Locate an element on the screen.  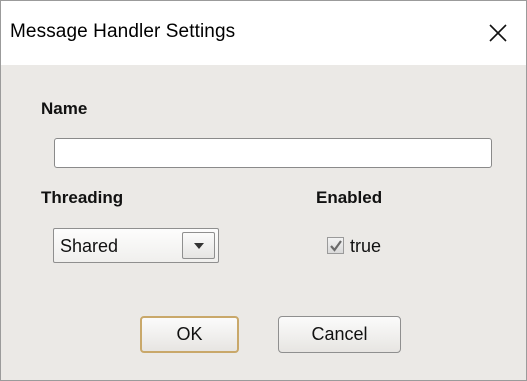
enabled-checkbox-label: true is located at coordinates (366, 246).